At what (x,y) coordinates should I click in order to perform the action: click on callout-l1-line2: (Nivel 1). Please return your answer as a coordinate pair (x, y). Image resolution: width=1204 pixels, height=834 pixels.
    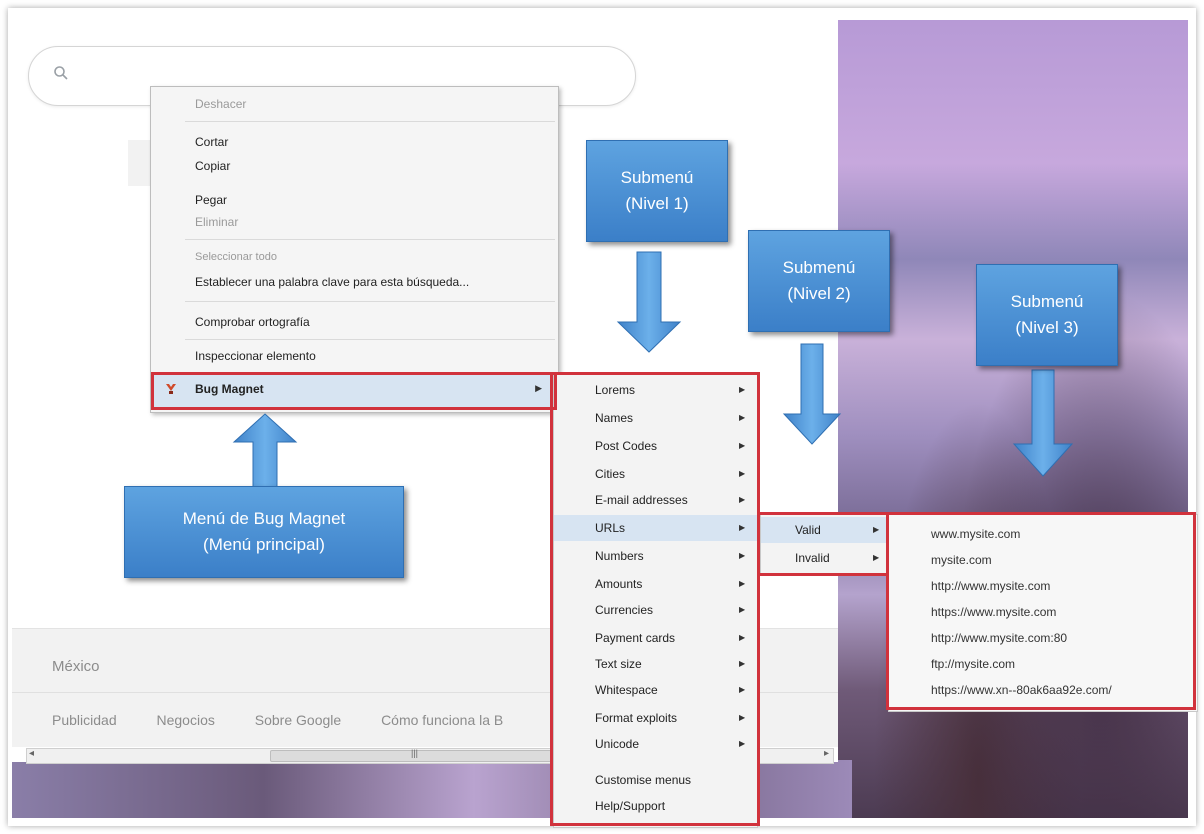
    Looking at the image, I should click on (657, 203).